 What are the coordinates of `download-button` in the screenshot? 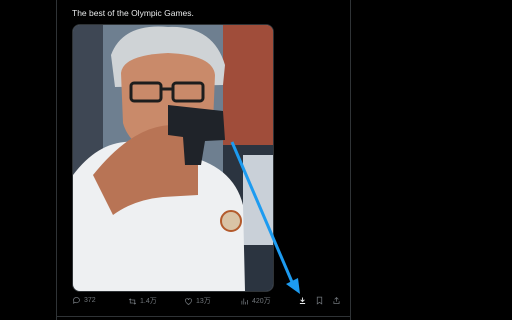 It's located at (302, 300).